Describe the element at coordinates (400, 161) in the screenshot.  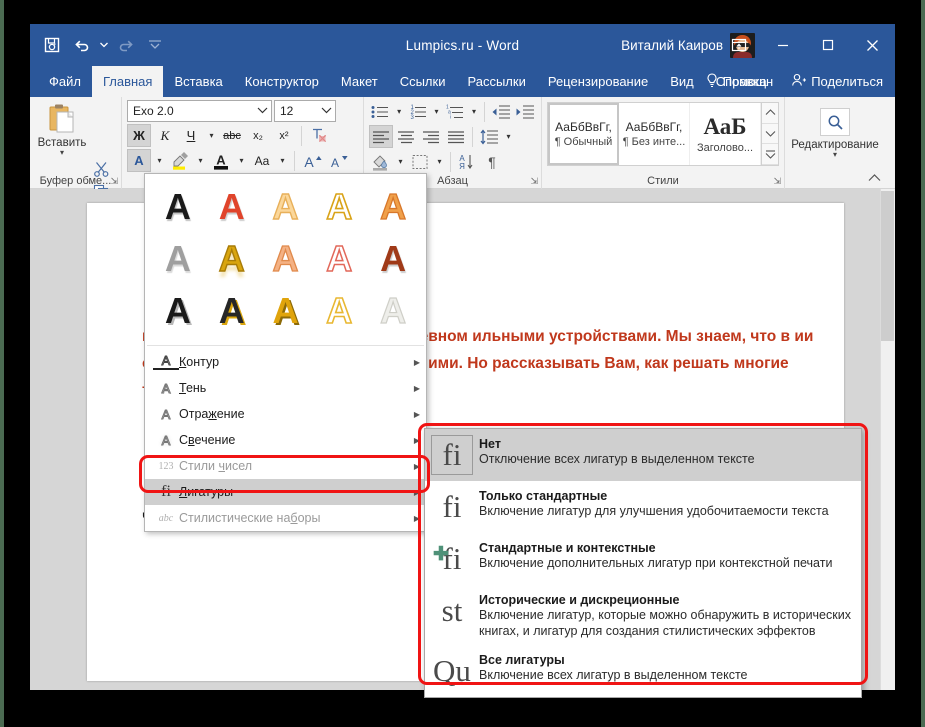
I see `shading-dropdown-icon: ▾` at that location.